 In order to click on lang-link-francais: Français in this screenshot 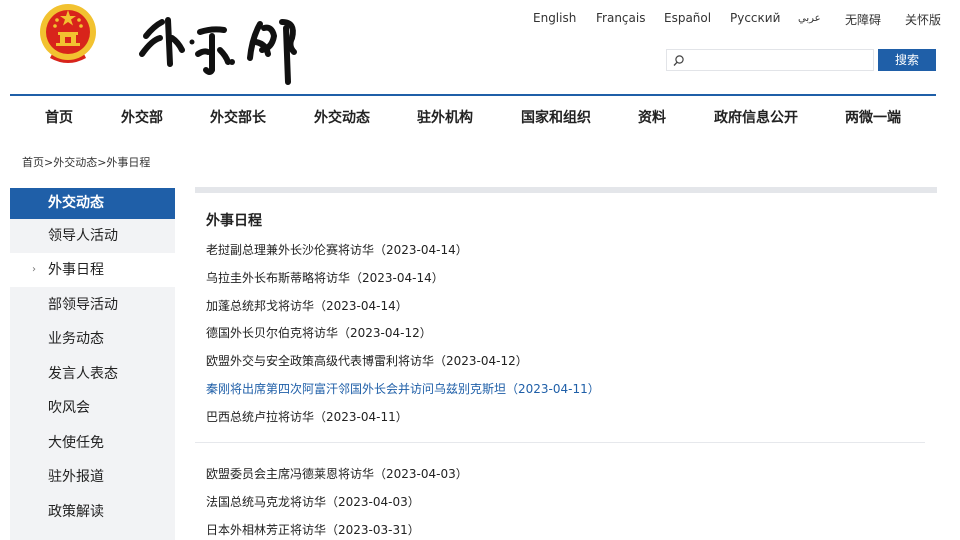, I will do `click(620, 18)`.